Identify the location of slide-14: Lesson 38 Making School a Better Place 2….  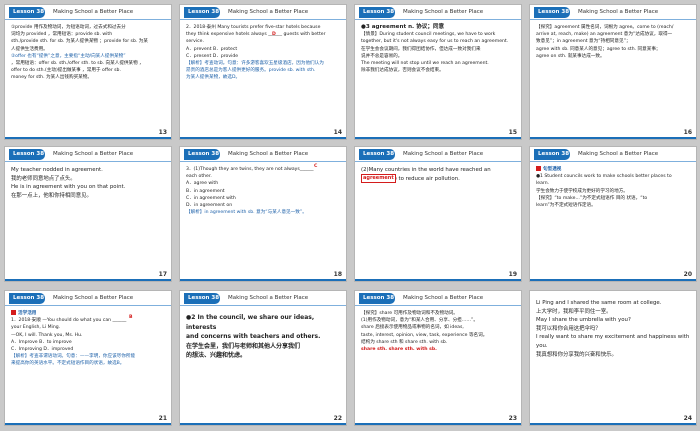
(263, 72).